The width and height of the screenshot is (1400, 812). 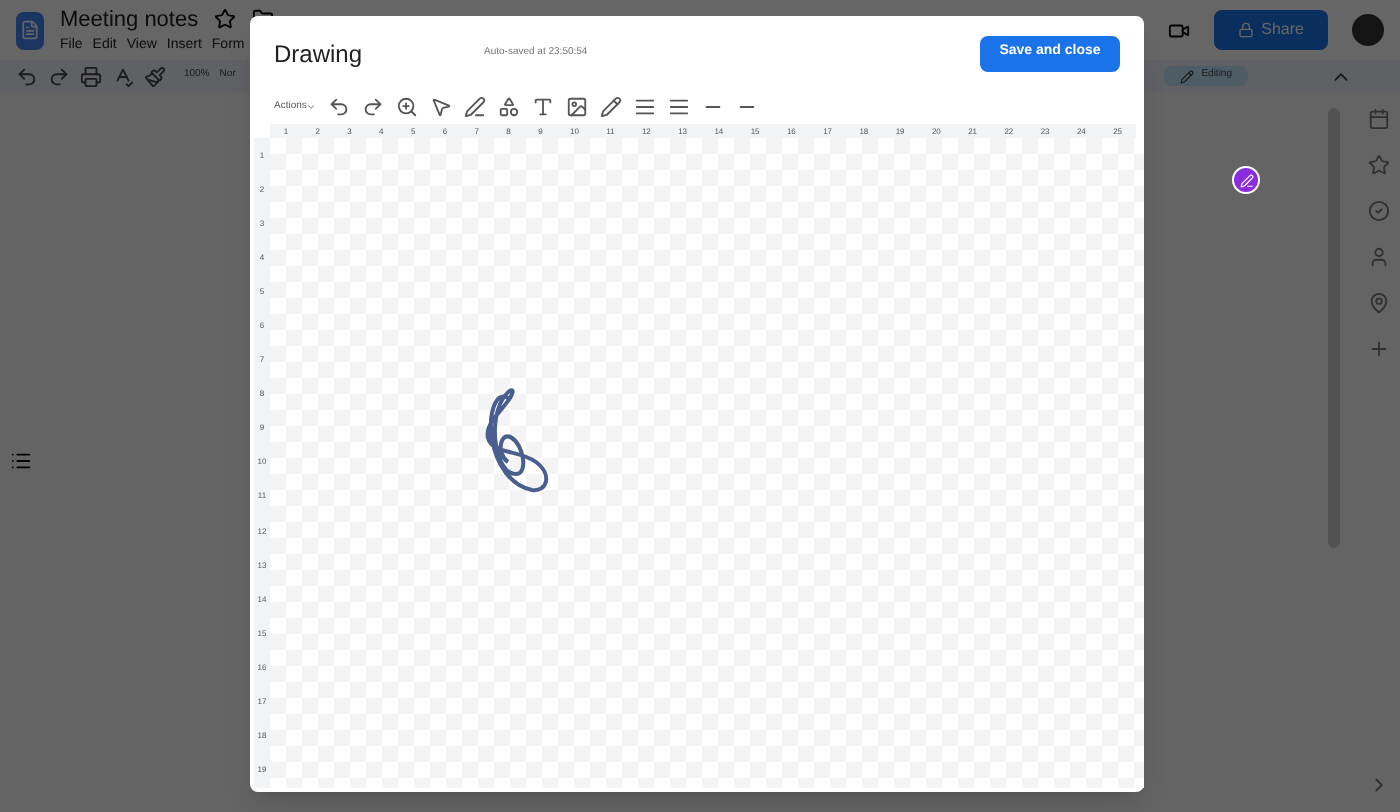 I want to click on spellcheck-icon, so click(x=123, y=76).